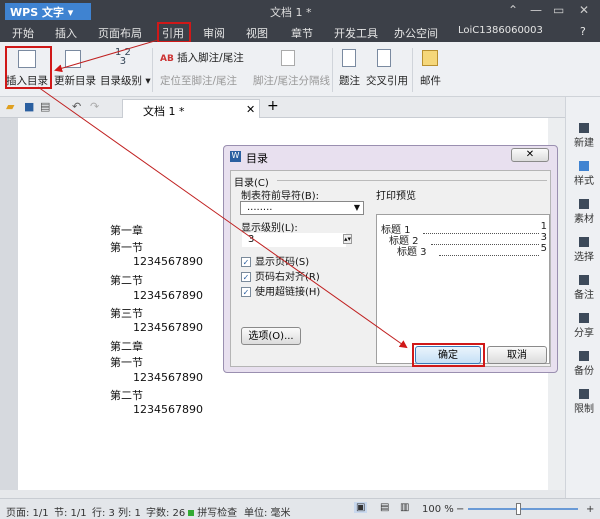 Image resolution: width=600 pixels, height=519 pixels. I want to click on arrow-to-insert-toc, so click(106, 56).